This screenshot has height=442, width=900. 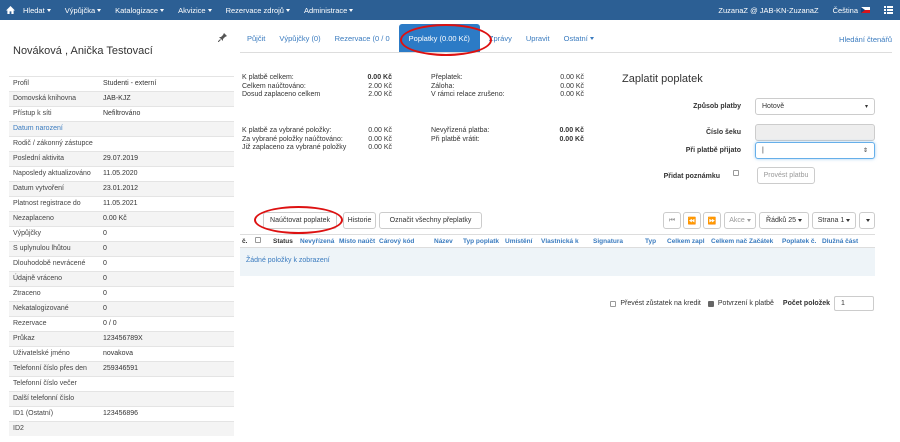 I want to click on page-select-dropdown: Strana 1, so click(x=834, y=220).